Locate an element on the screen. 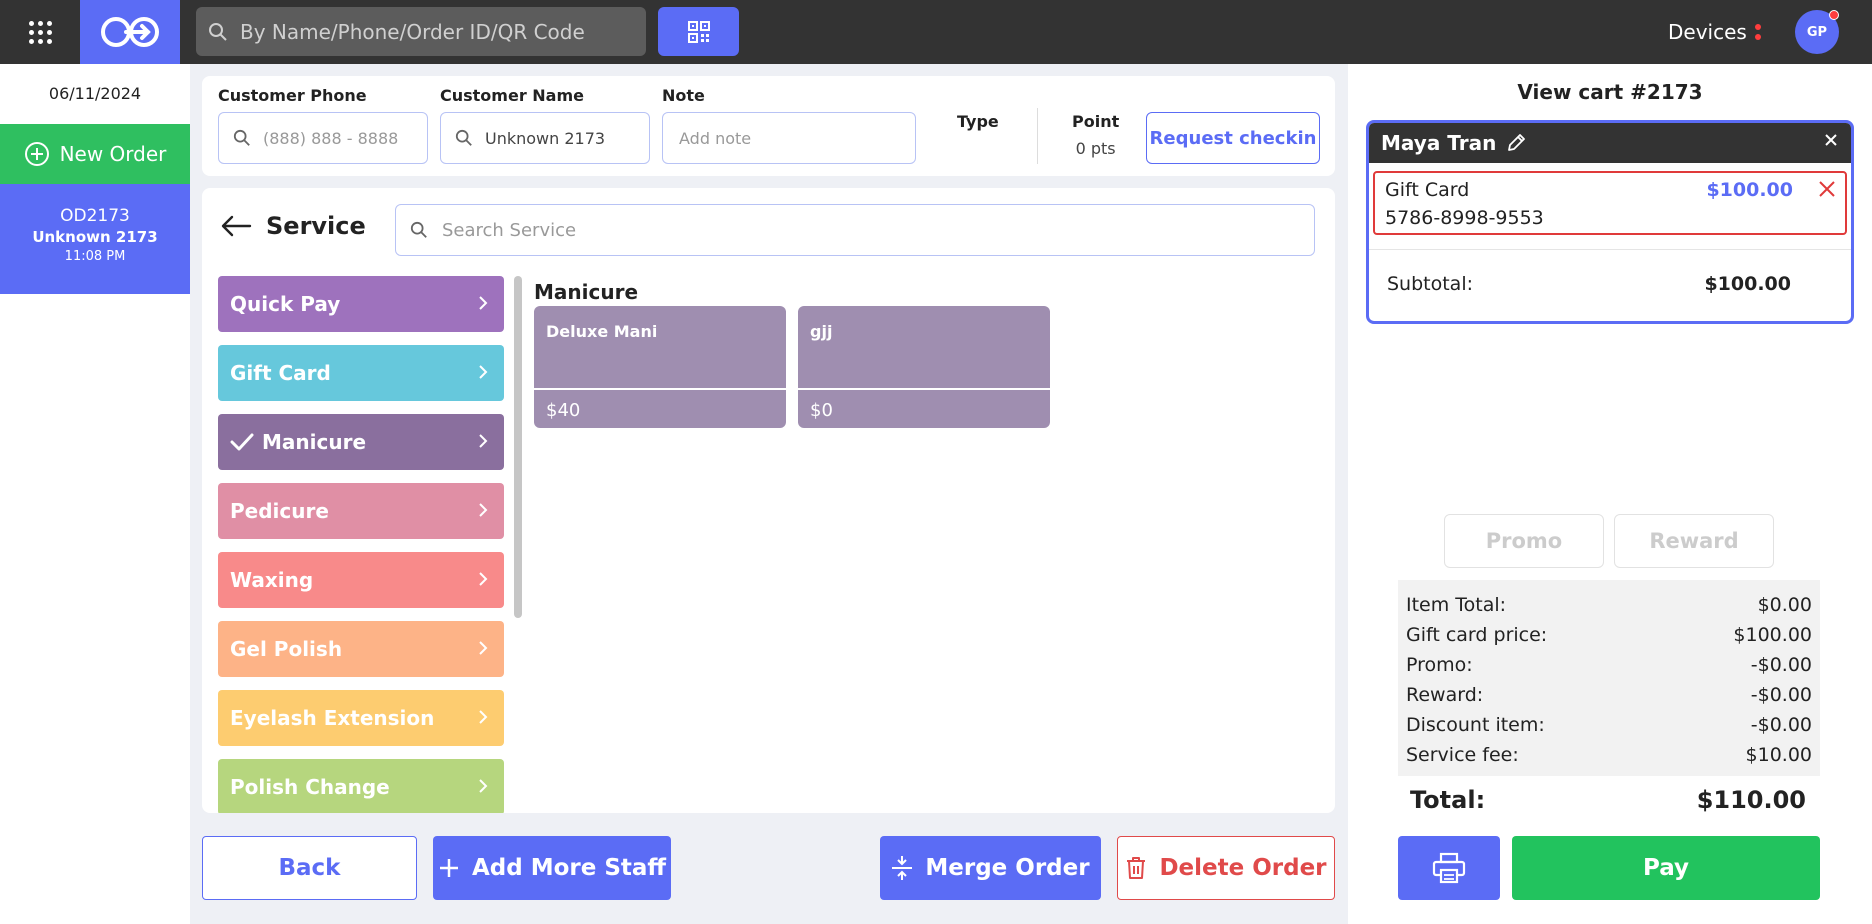 The image size is (1872, 924). summary-label: Discount item: is located at coordinates (1475, 725).